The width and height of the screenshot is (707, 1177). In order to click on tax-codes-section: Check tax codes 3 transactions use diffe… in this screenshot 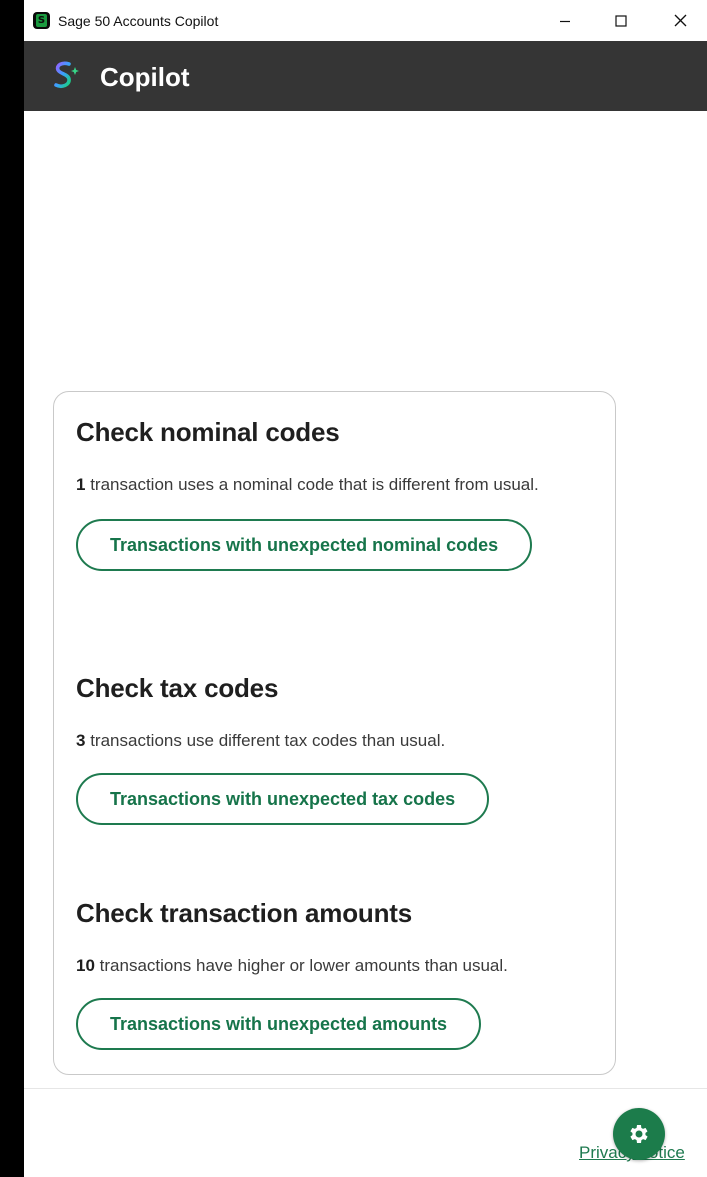, I will do `click(336, 748)`.